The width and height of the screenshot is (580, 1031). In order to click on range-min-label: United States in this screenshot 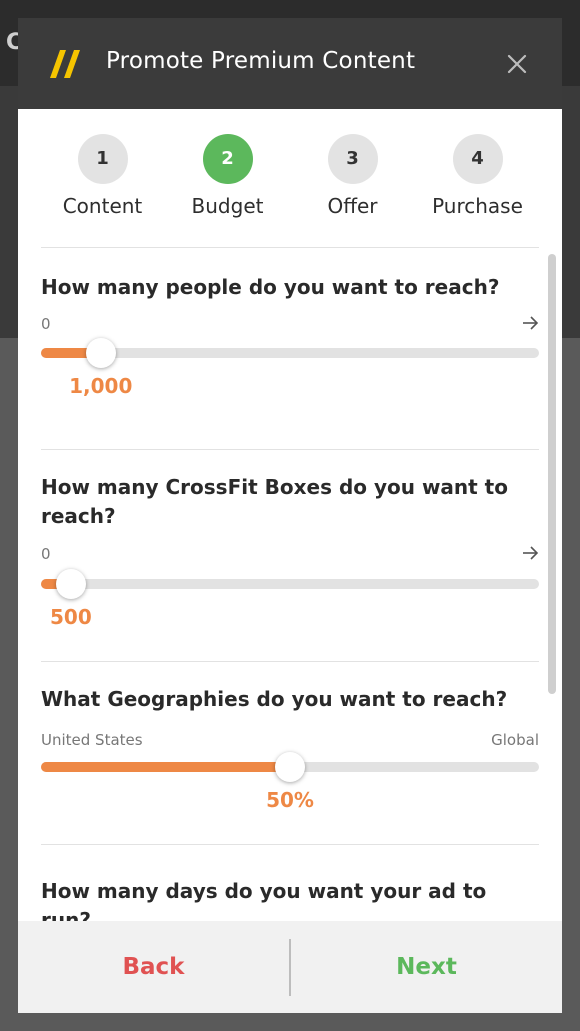, I will do `click(92, 740)`.